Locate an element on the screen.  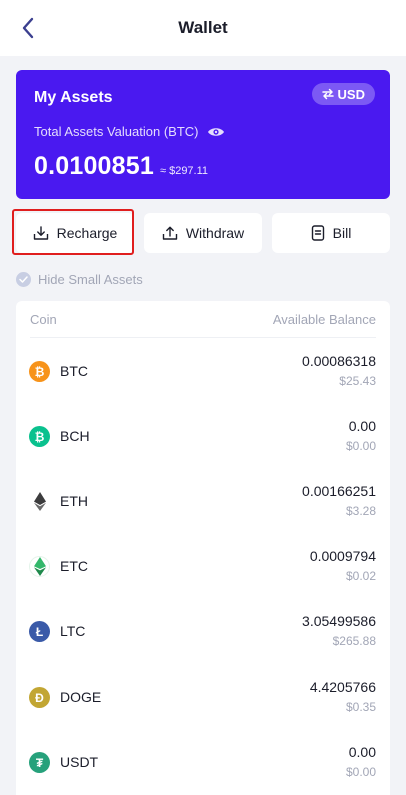
tether-icon: ₮ is located at coordinates (39, 762).